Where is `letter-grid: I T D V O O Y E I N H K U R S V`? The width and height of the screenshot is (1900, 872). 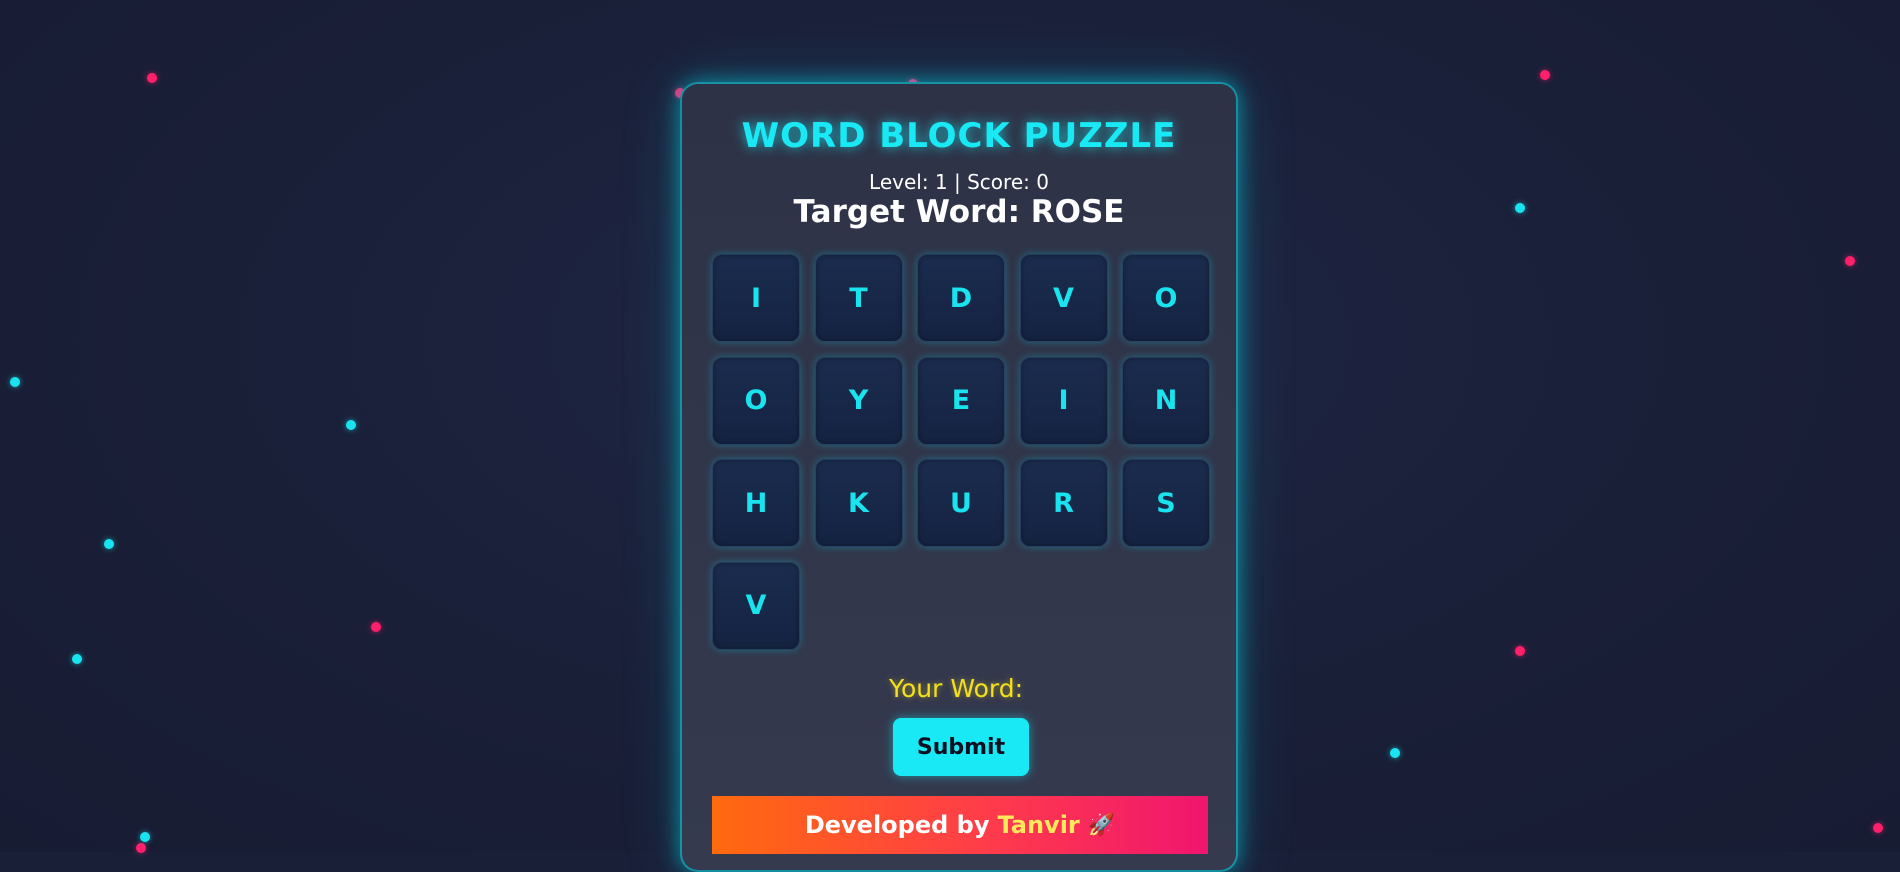
letter-grid: I T D V O O Y E I N H K U R S V is located at coordinates (961, 452).